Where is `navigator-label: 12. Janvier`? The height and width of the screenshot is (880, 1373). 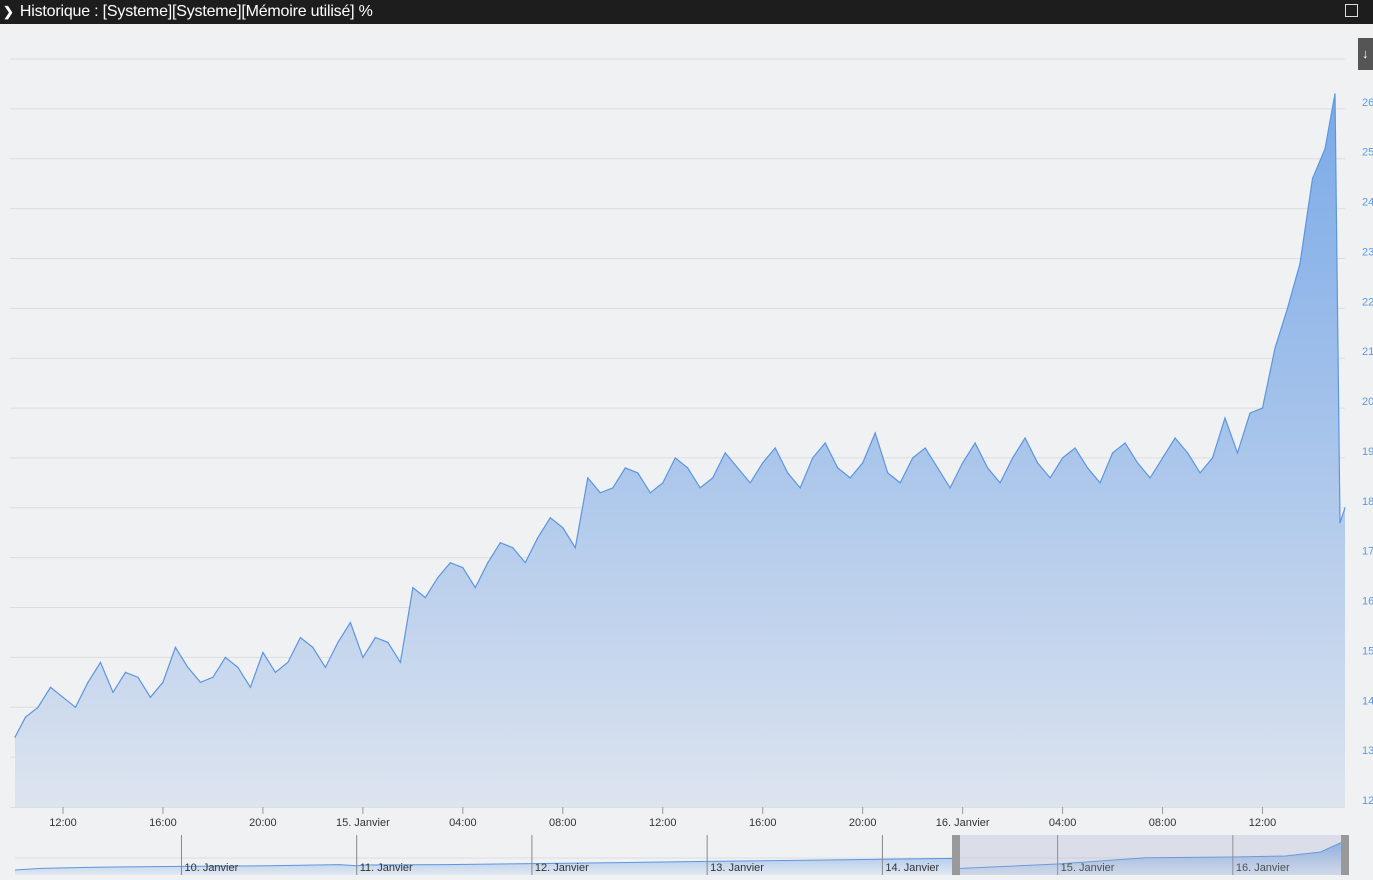 navigator-label: 12. Janvier is located at coordinates (562, 868).